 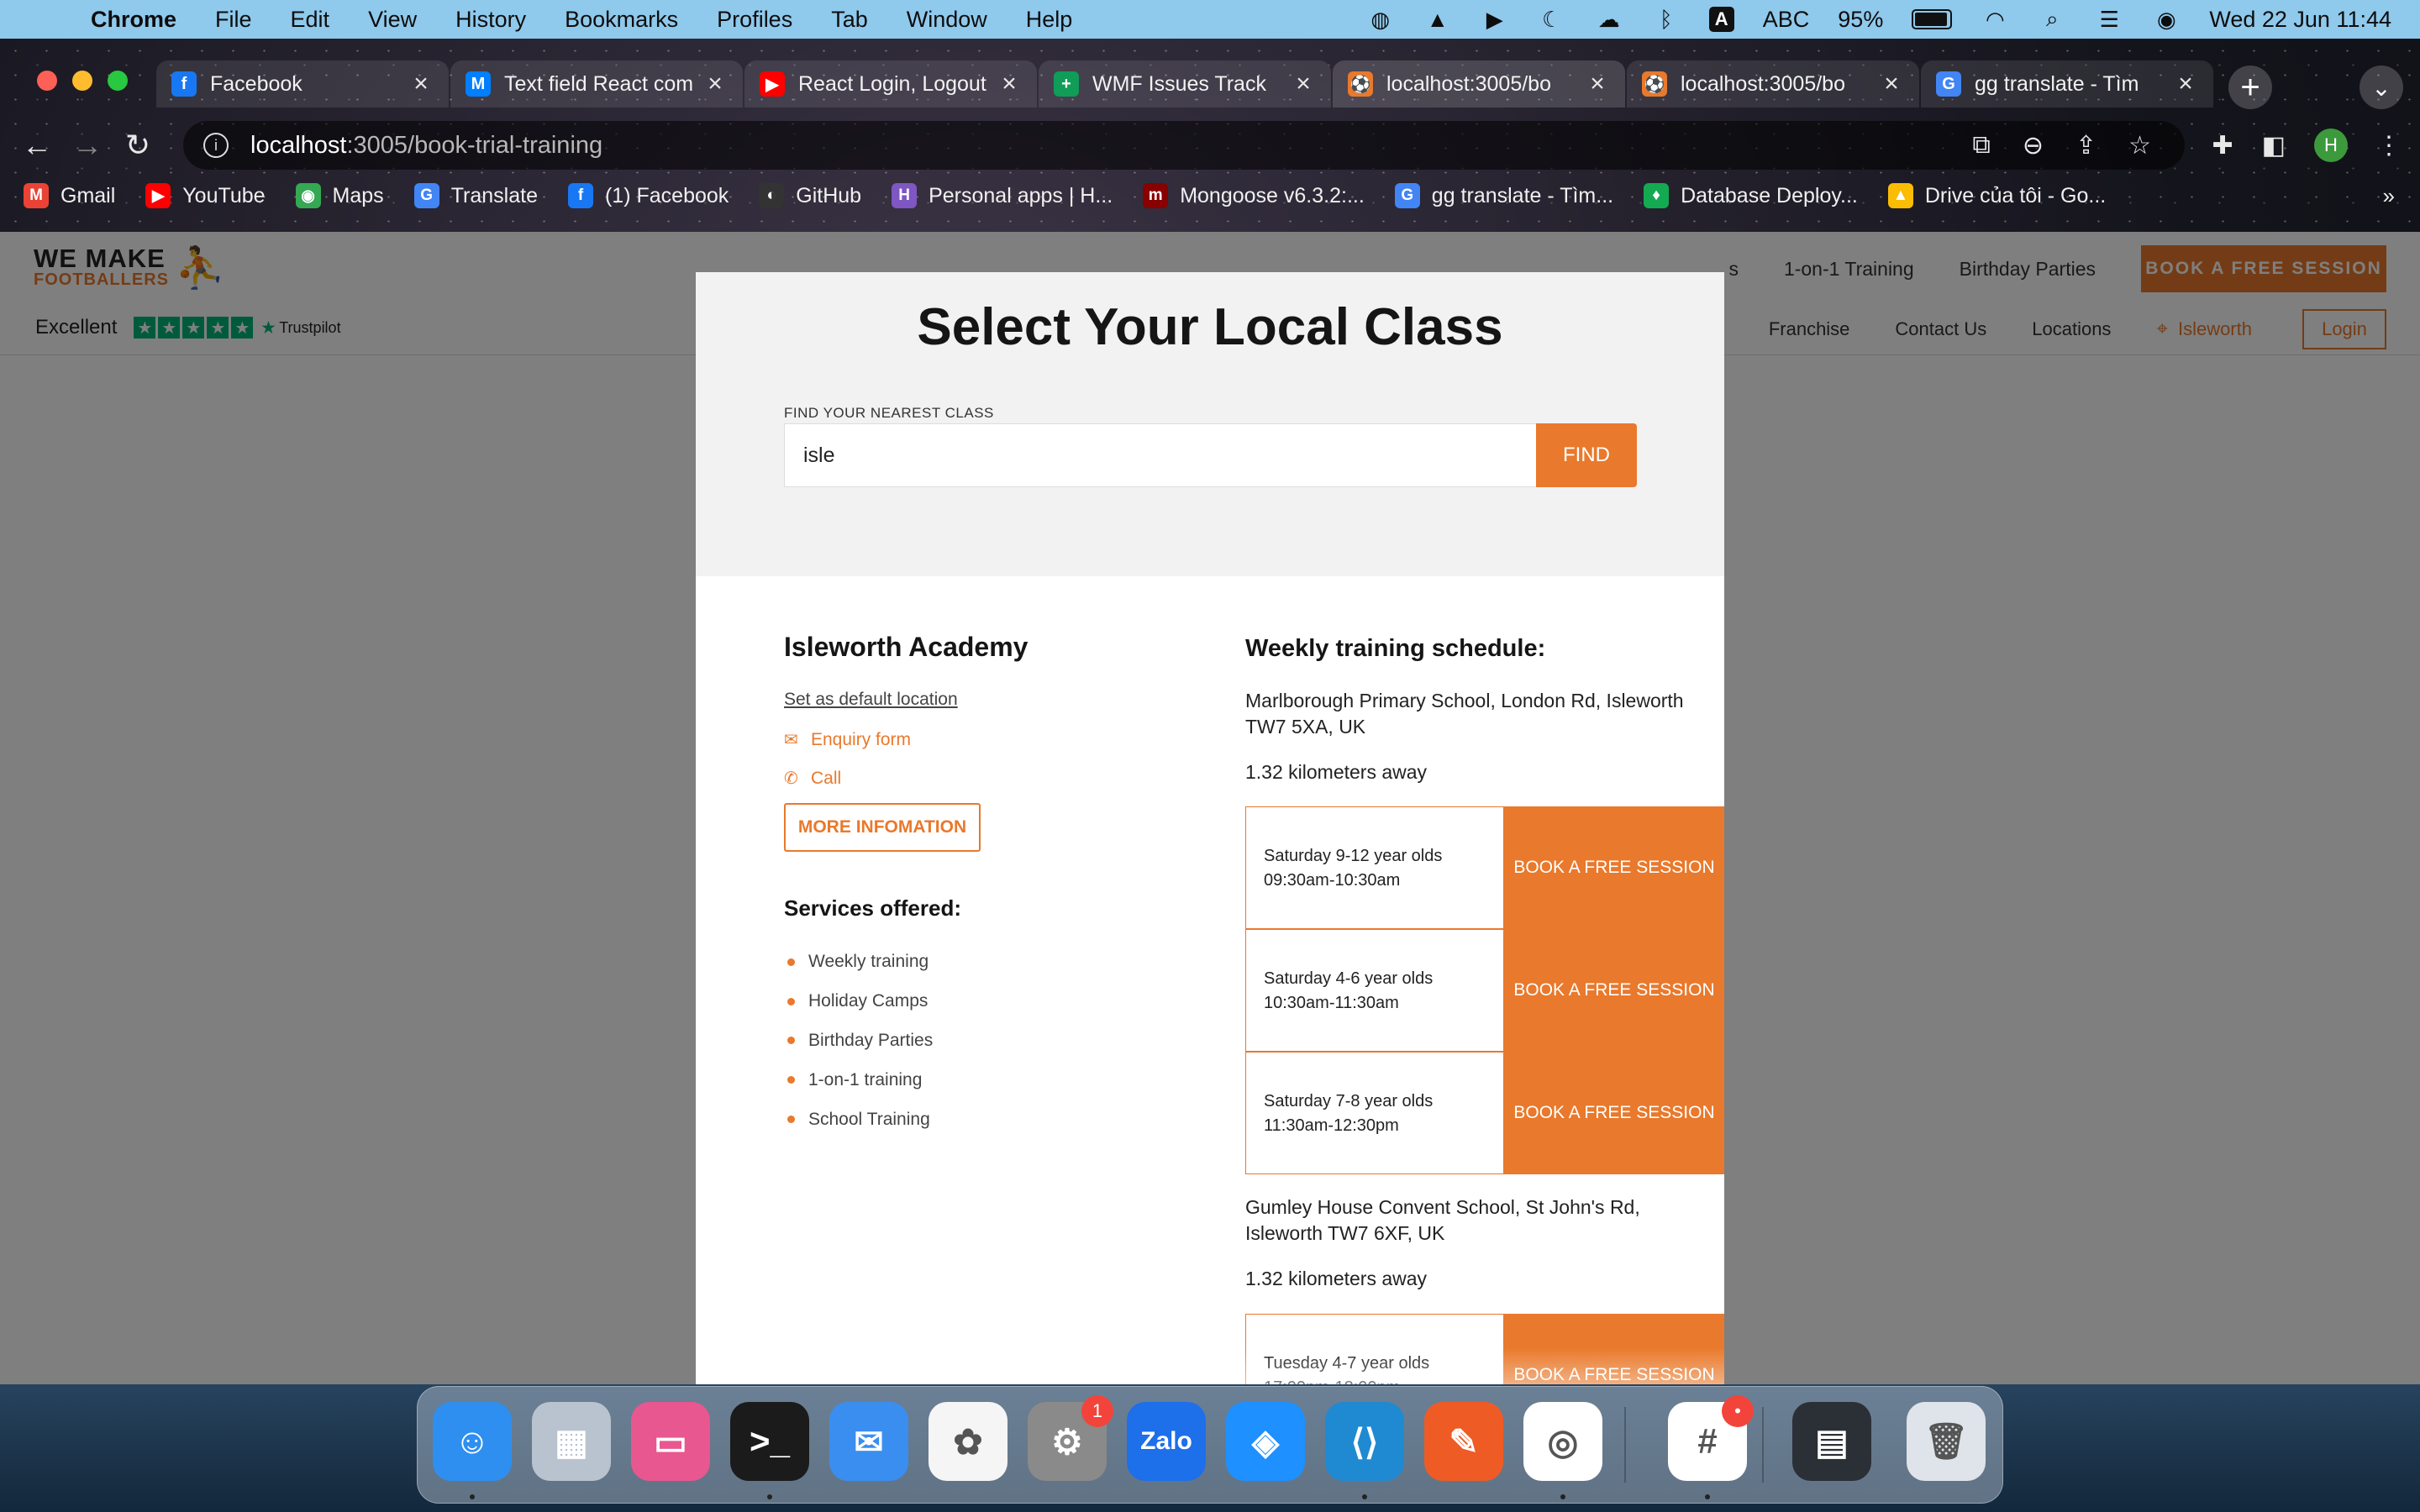 I want to click on tab-title: Facebook, so click(x=256, y=83).